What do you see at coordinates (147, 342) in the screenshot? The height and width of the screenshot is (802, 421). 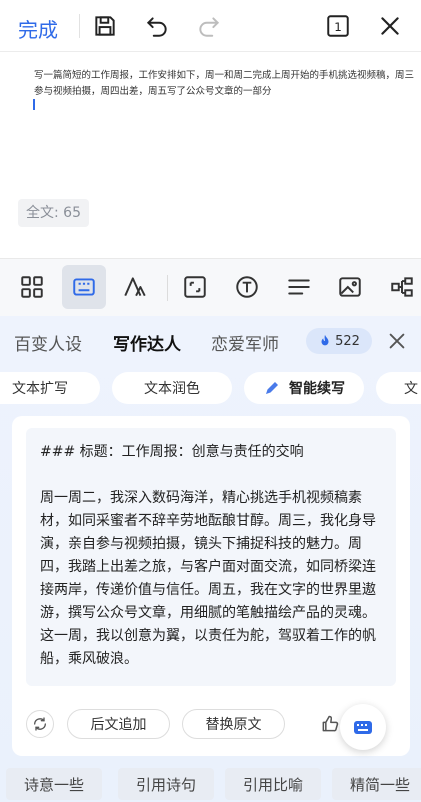 I see `tab-writing-expert: 写作达人` at bounding box center [147, 342].